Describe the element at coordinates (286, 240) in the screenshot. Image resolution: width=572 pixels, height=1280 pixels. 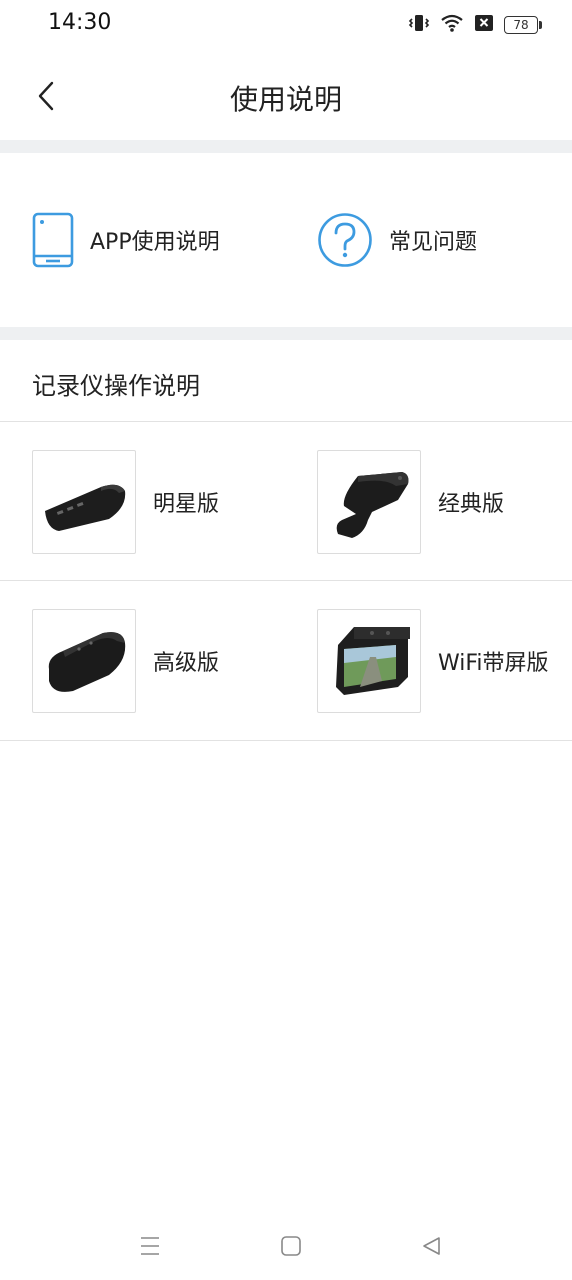
I see `help-row: APP使用说明 常见问题` at that location.